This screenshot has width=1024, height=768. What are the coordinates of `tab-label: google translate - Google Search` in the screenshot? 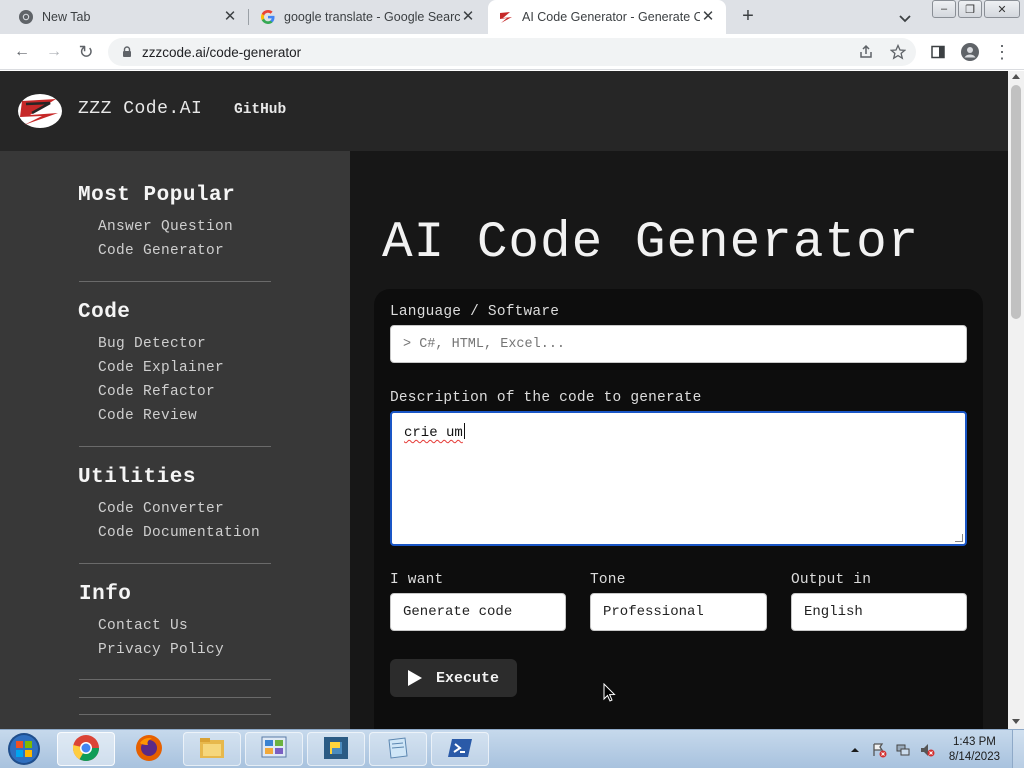 It's located at (372, 17).